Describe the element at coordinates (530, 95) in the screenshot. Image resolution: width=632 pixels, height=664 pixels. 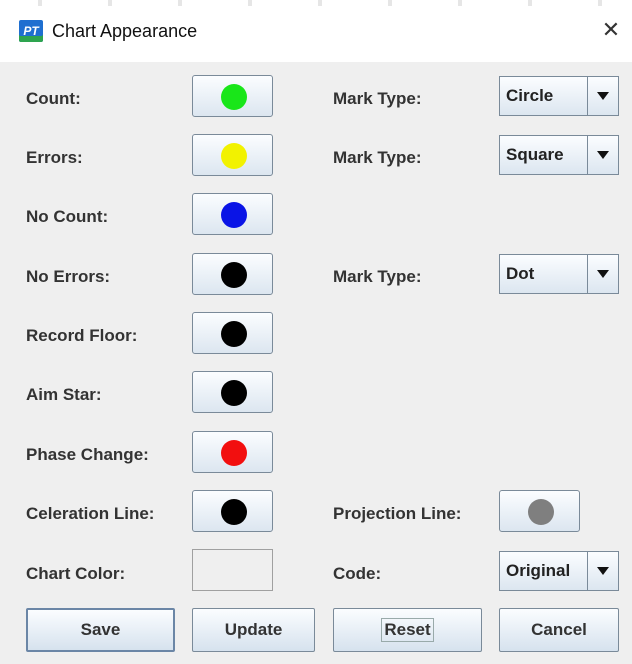
I see `count-mark-type-value: Circle` at that location.